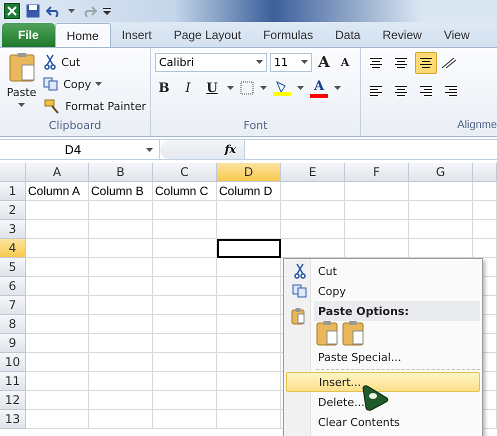 Image resolution: width=497 pixels, height=436 pixels. Describe the element at coordinates (13, 210) in the screenshot. I see `row-header: 2` at that location.